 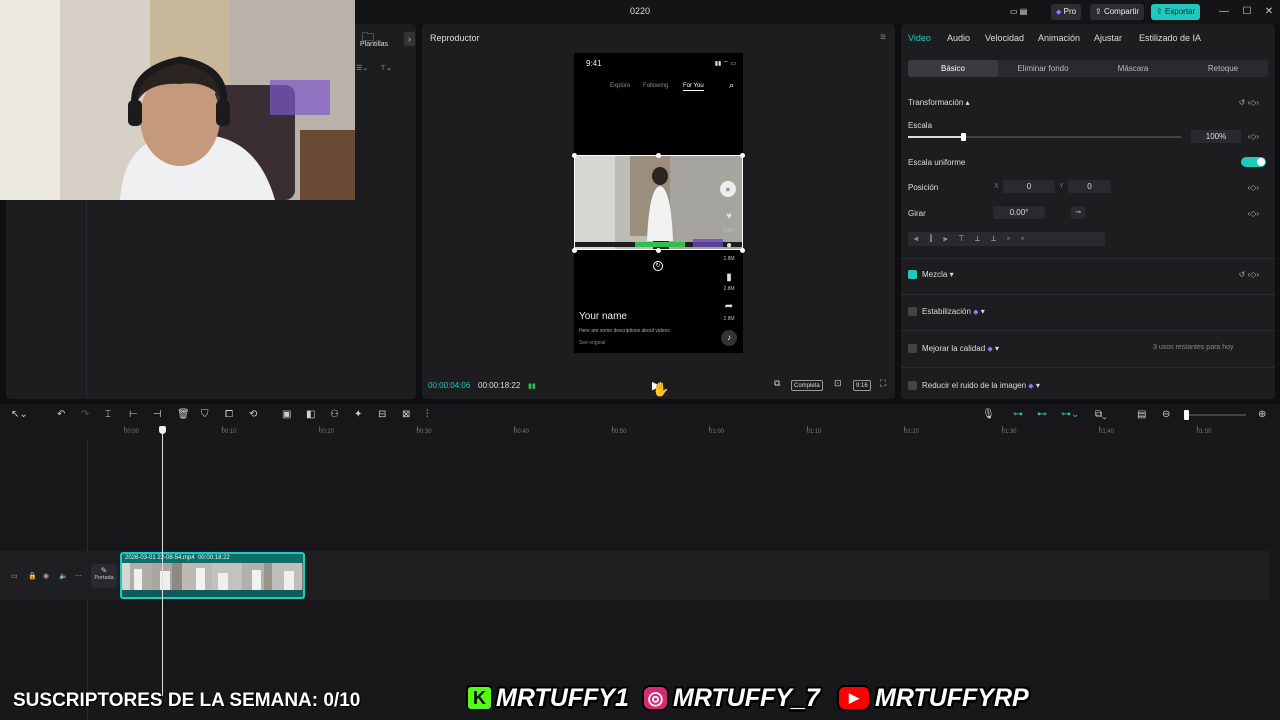 I want to click on tab-speed: Velocidad, so click(x=1004, y=38).